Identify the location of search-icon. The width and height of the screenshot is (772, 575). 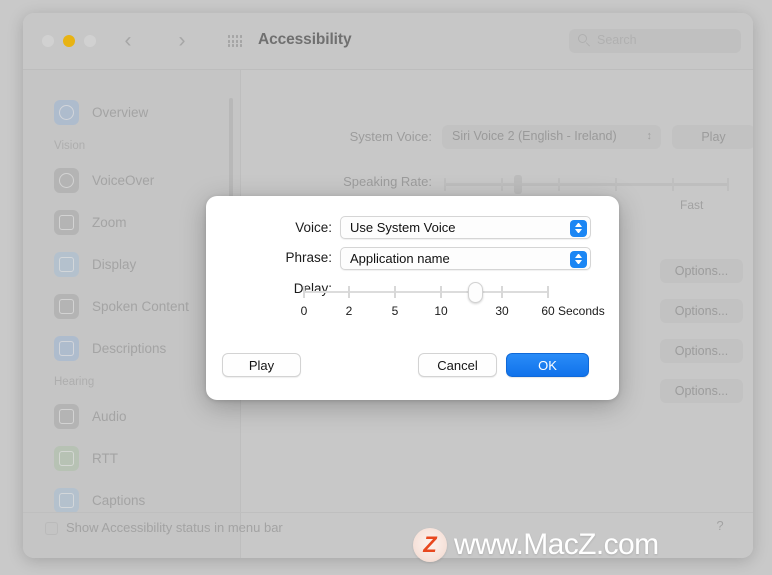
(584, 40).